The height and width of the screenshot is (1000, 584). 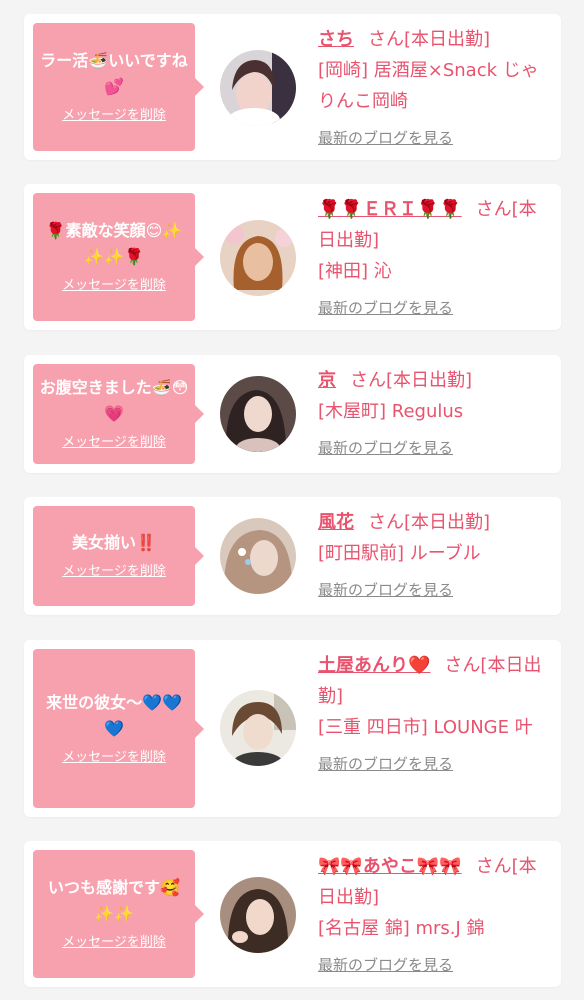 What do you see at coordinates (114, 243) in the screenshot?
I see `message-text: 🌹素敵な笑顔😊✨✨✨🌹` at bounding box center [114, 243].